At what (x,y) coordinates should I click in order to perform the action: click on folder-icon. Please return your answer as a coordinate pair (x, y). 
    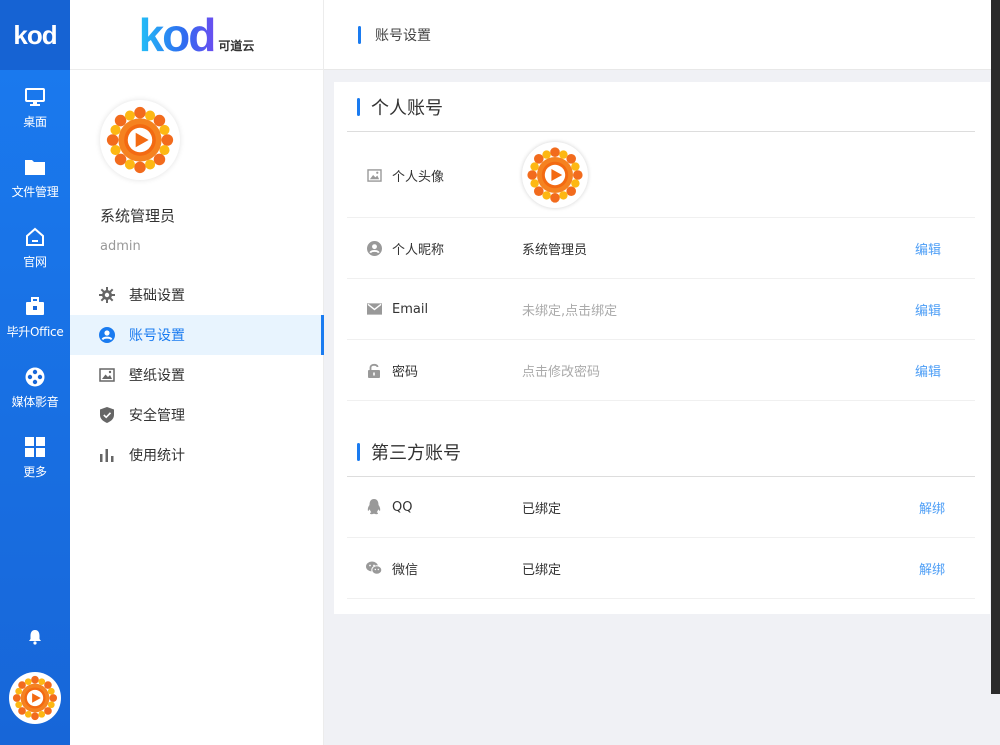
    Looking at the image, I should click on (35, 167).